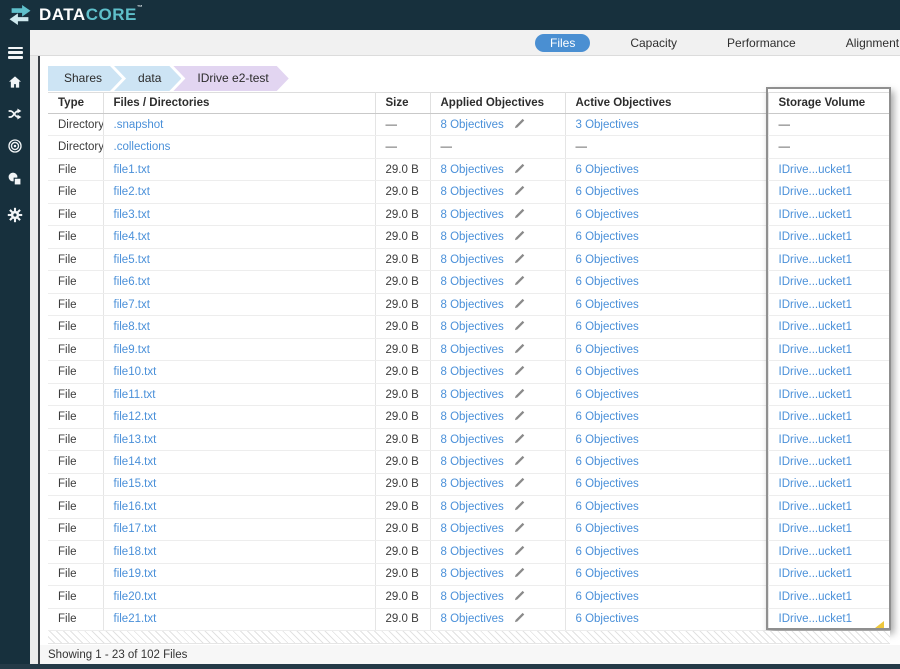 This screenshot has height=669, width=900. Describe the element at coordinates (135, 462) in the screenshot. I see `file-name-link: file14.txt` at that location.